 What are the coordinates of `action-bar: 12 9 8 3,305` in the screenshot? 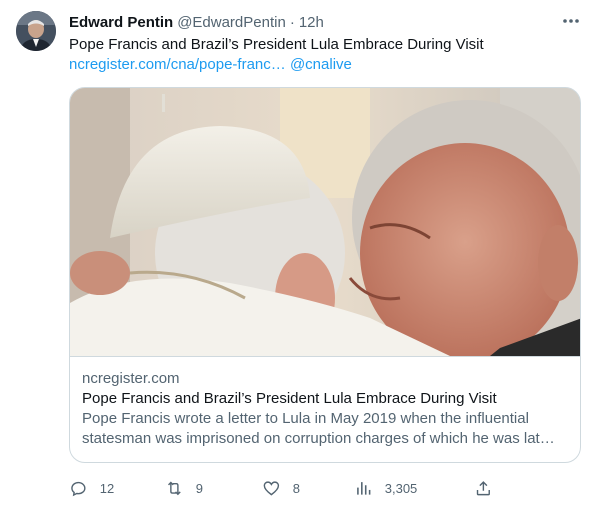 It's located at (284, 488).